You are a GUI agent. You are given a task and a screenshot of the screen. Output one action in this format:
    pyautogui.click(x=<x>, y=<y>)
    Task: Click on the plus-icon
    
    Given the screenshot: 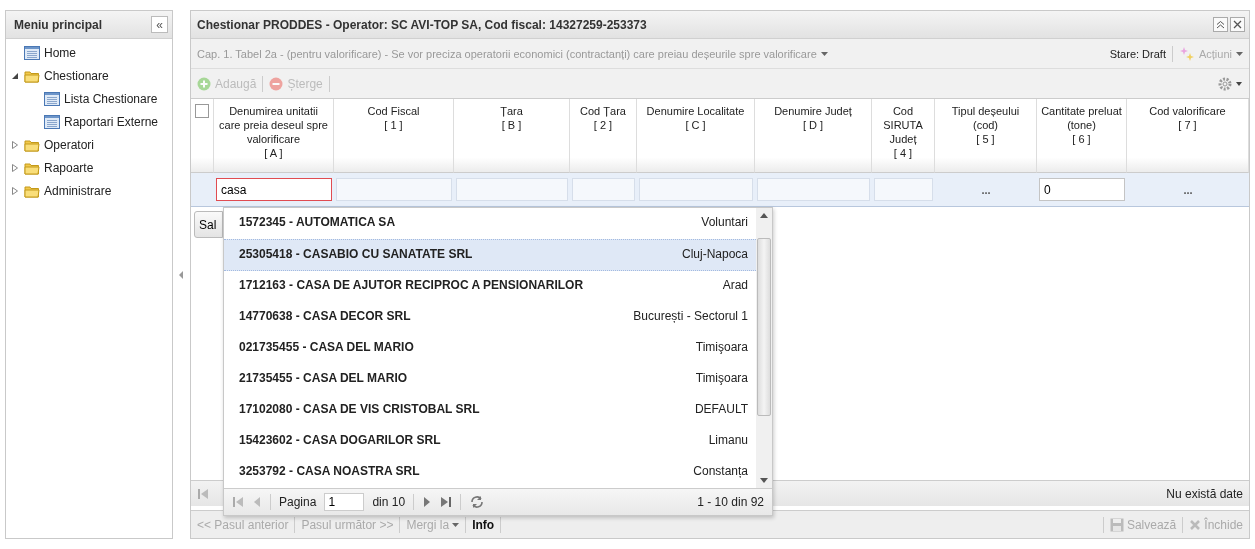 What is the action you would take?
    pyautogui.click(x=204, y=83)
    